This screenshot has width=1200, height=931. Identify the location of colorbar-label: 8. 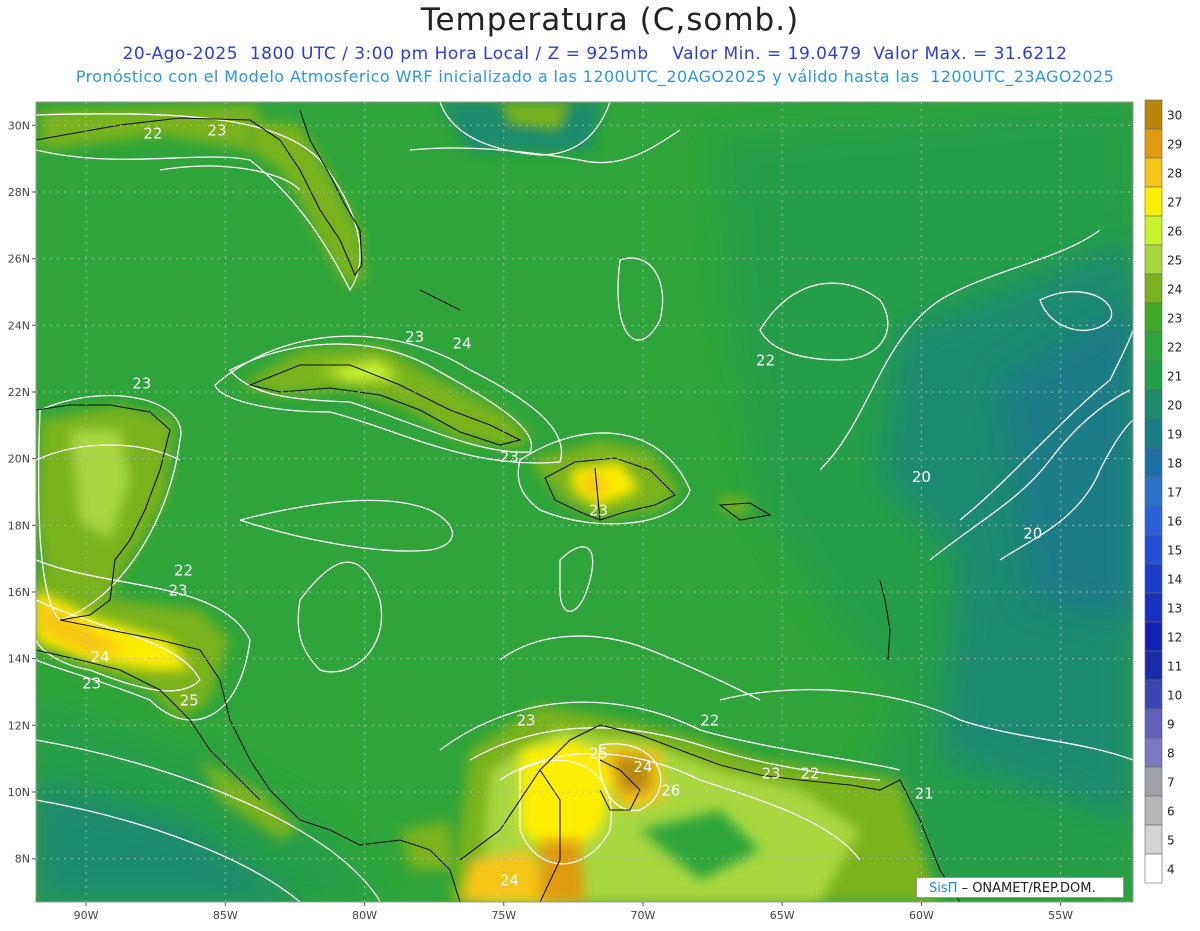
(1171, 754).